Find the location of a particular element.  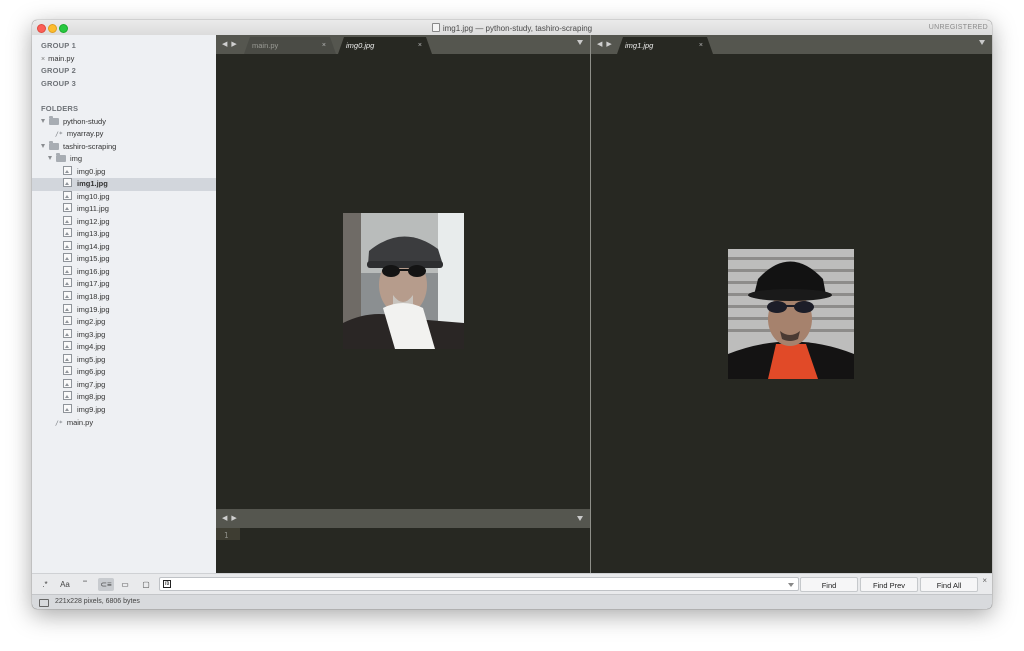

code-file-icon: /* is located at coordinates (59, 134).